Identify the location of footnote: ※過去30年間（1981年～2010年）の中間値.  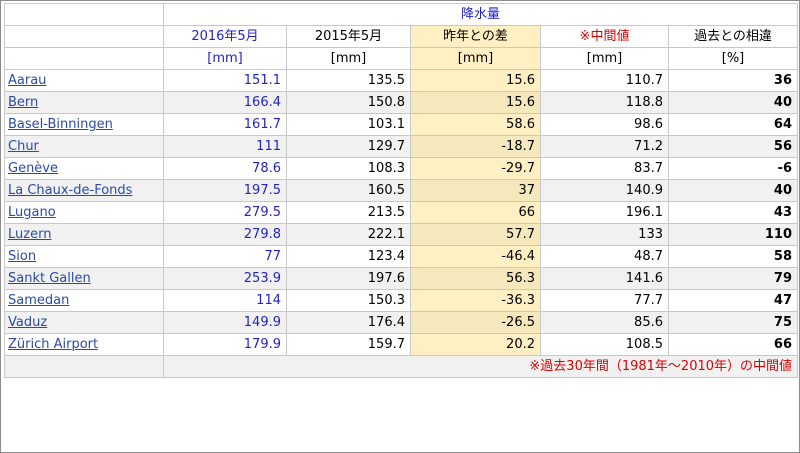
(480, 366).